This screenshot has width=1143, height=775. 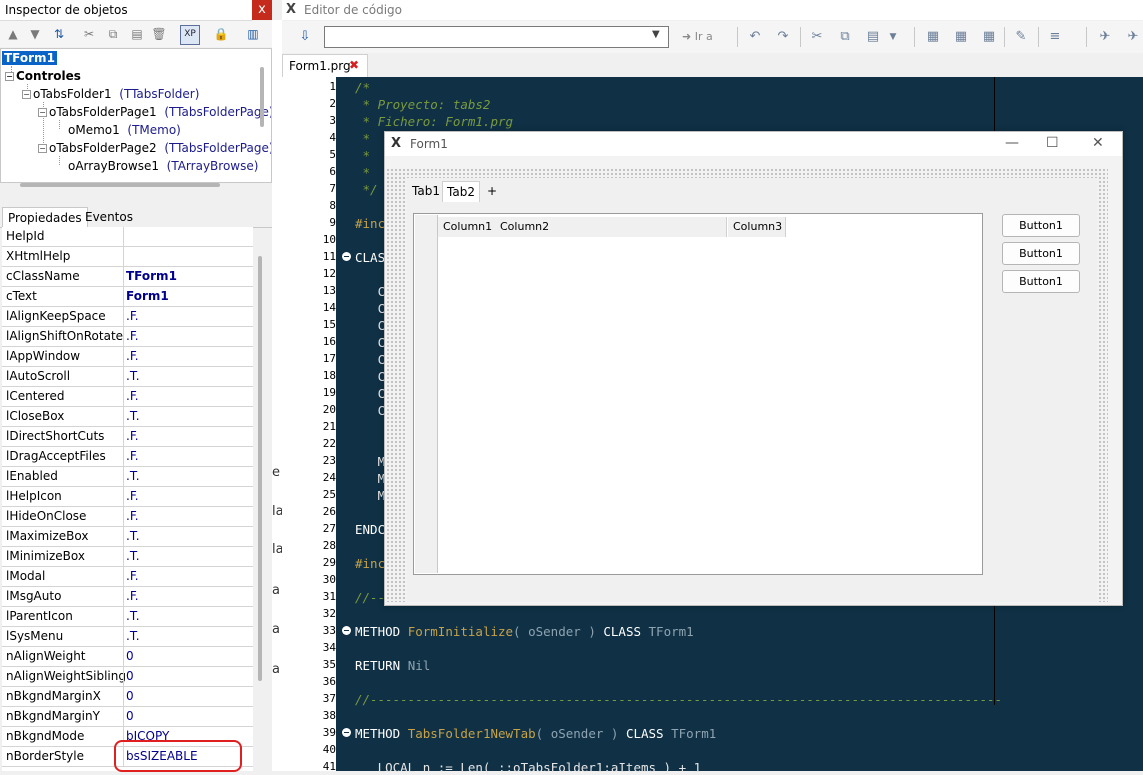 What do you see at coordinates (1021, 37) in the screenshot?
I see `edit-icon: ✎` at bounding box center [1021, 37].